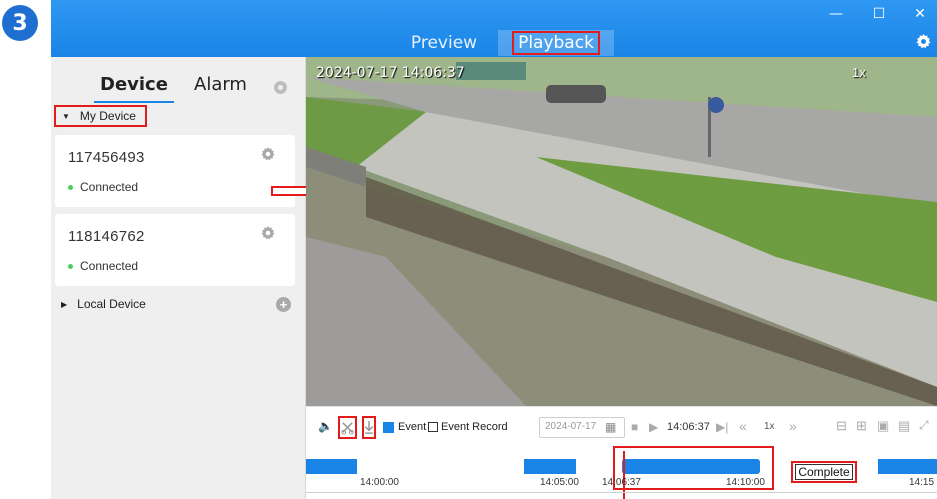 This screenshot has height=499, width=937. I want to click on caret-down-icon: ▼, so click(66, 116).